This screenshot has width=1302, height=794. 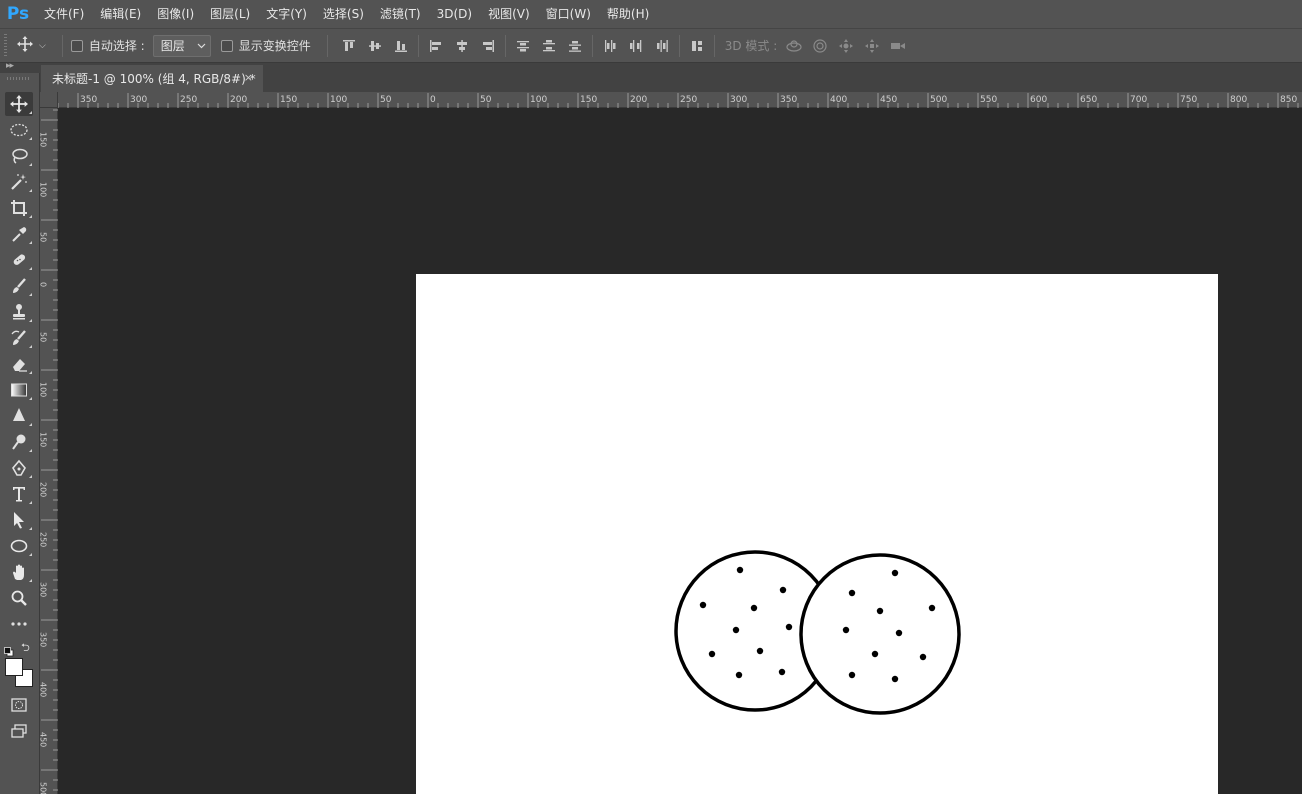 I want to click on ruler-label: 400, so click(x=44, y=689).